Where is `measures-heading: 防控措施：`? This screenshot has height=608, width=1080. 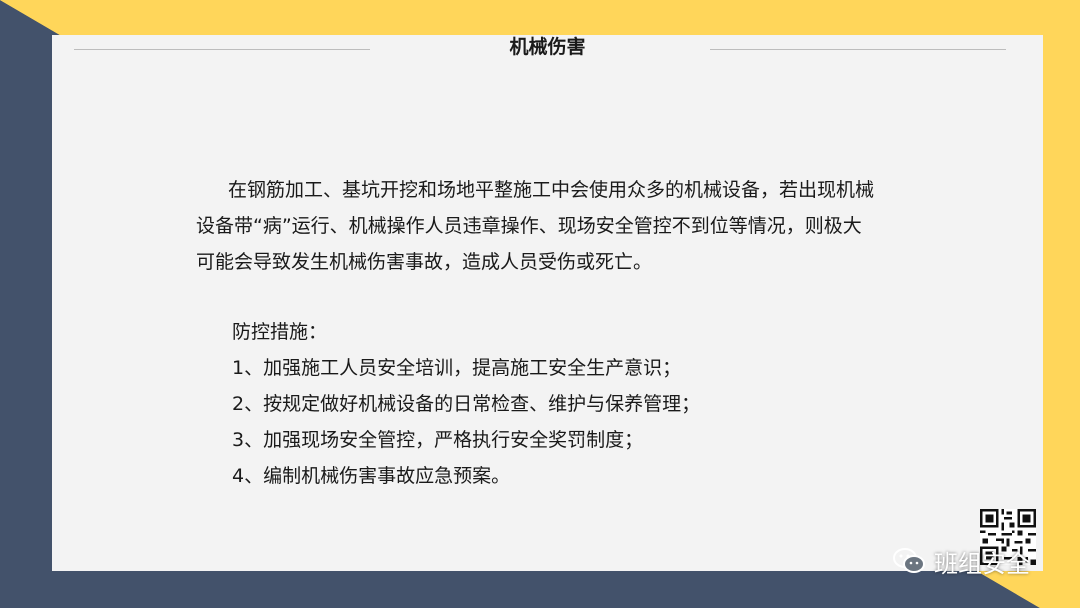 measures-heading: 防控措施： is located at coordinates (280, 332).